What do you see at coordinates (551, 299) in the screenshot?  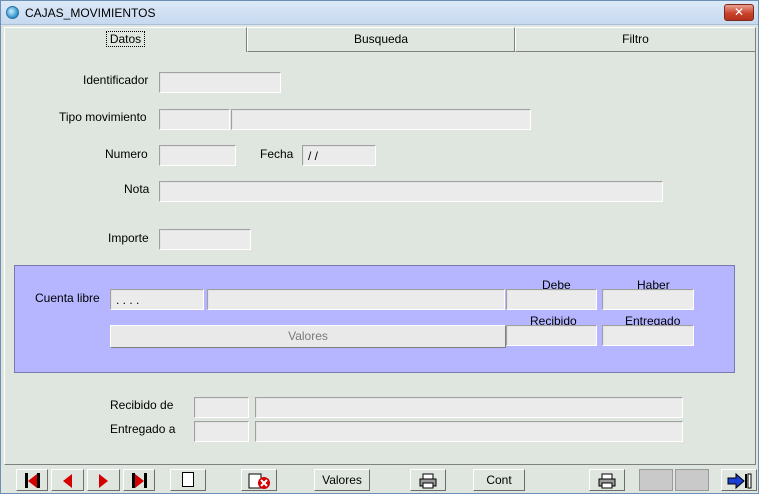 I see `debe-field` at bounding box center [551, 299].